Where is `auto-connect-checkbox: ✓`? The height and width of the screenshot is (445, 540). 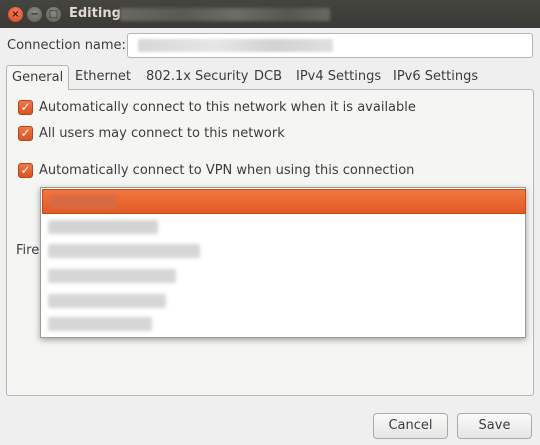 auto-connect-checkbox: ✓ is located at coordinates (25, 107).